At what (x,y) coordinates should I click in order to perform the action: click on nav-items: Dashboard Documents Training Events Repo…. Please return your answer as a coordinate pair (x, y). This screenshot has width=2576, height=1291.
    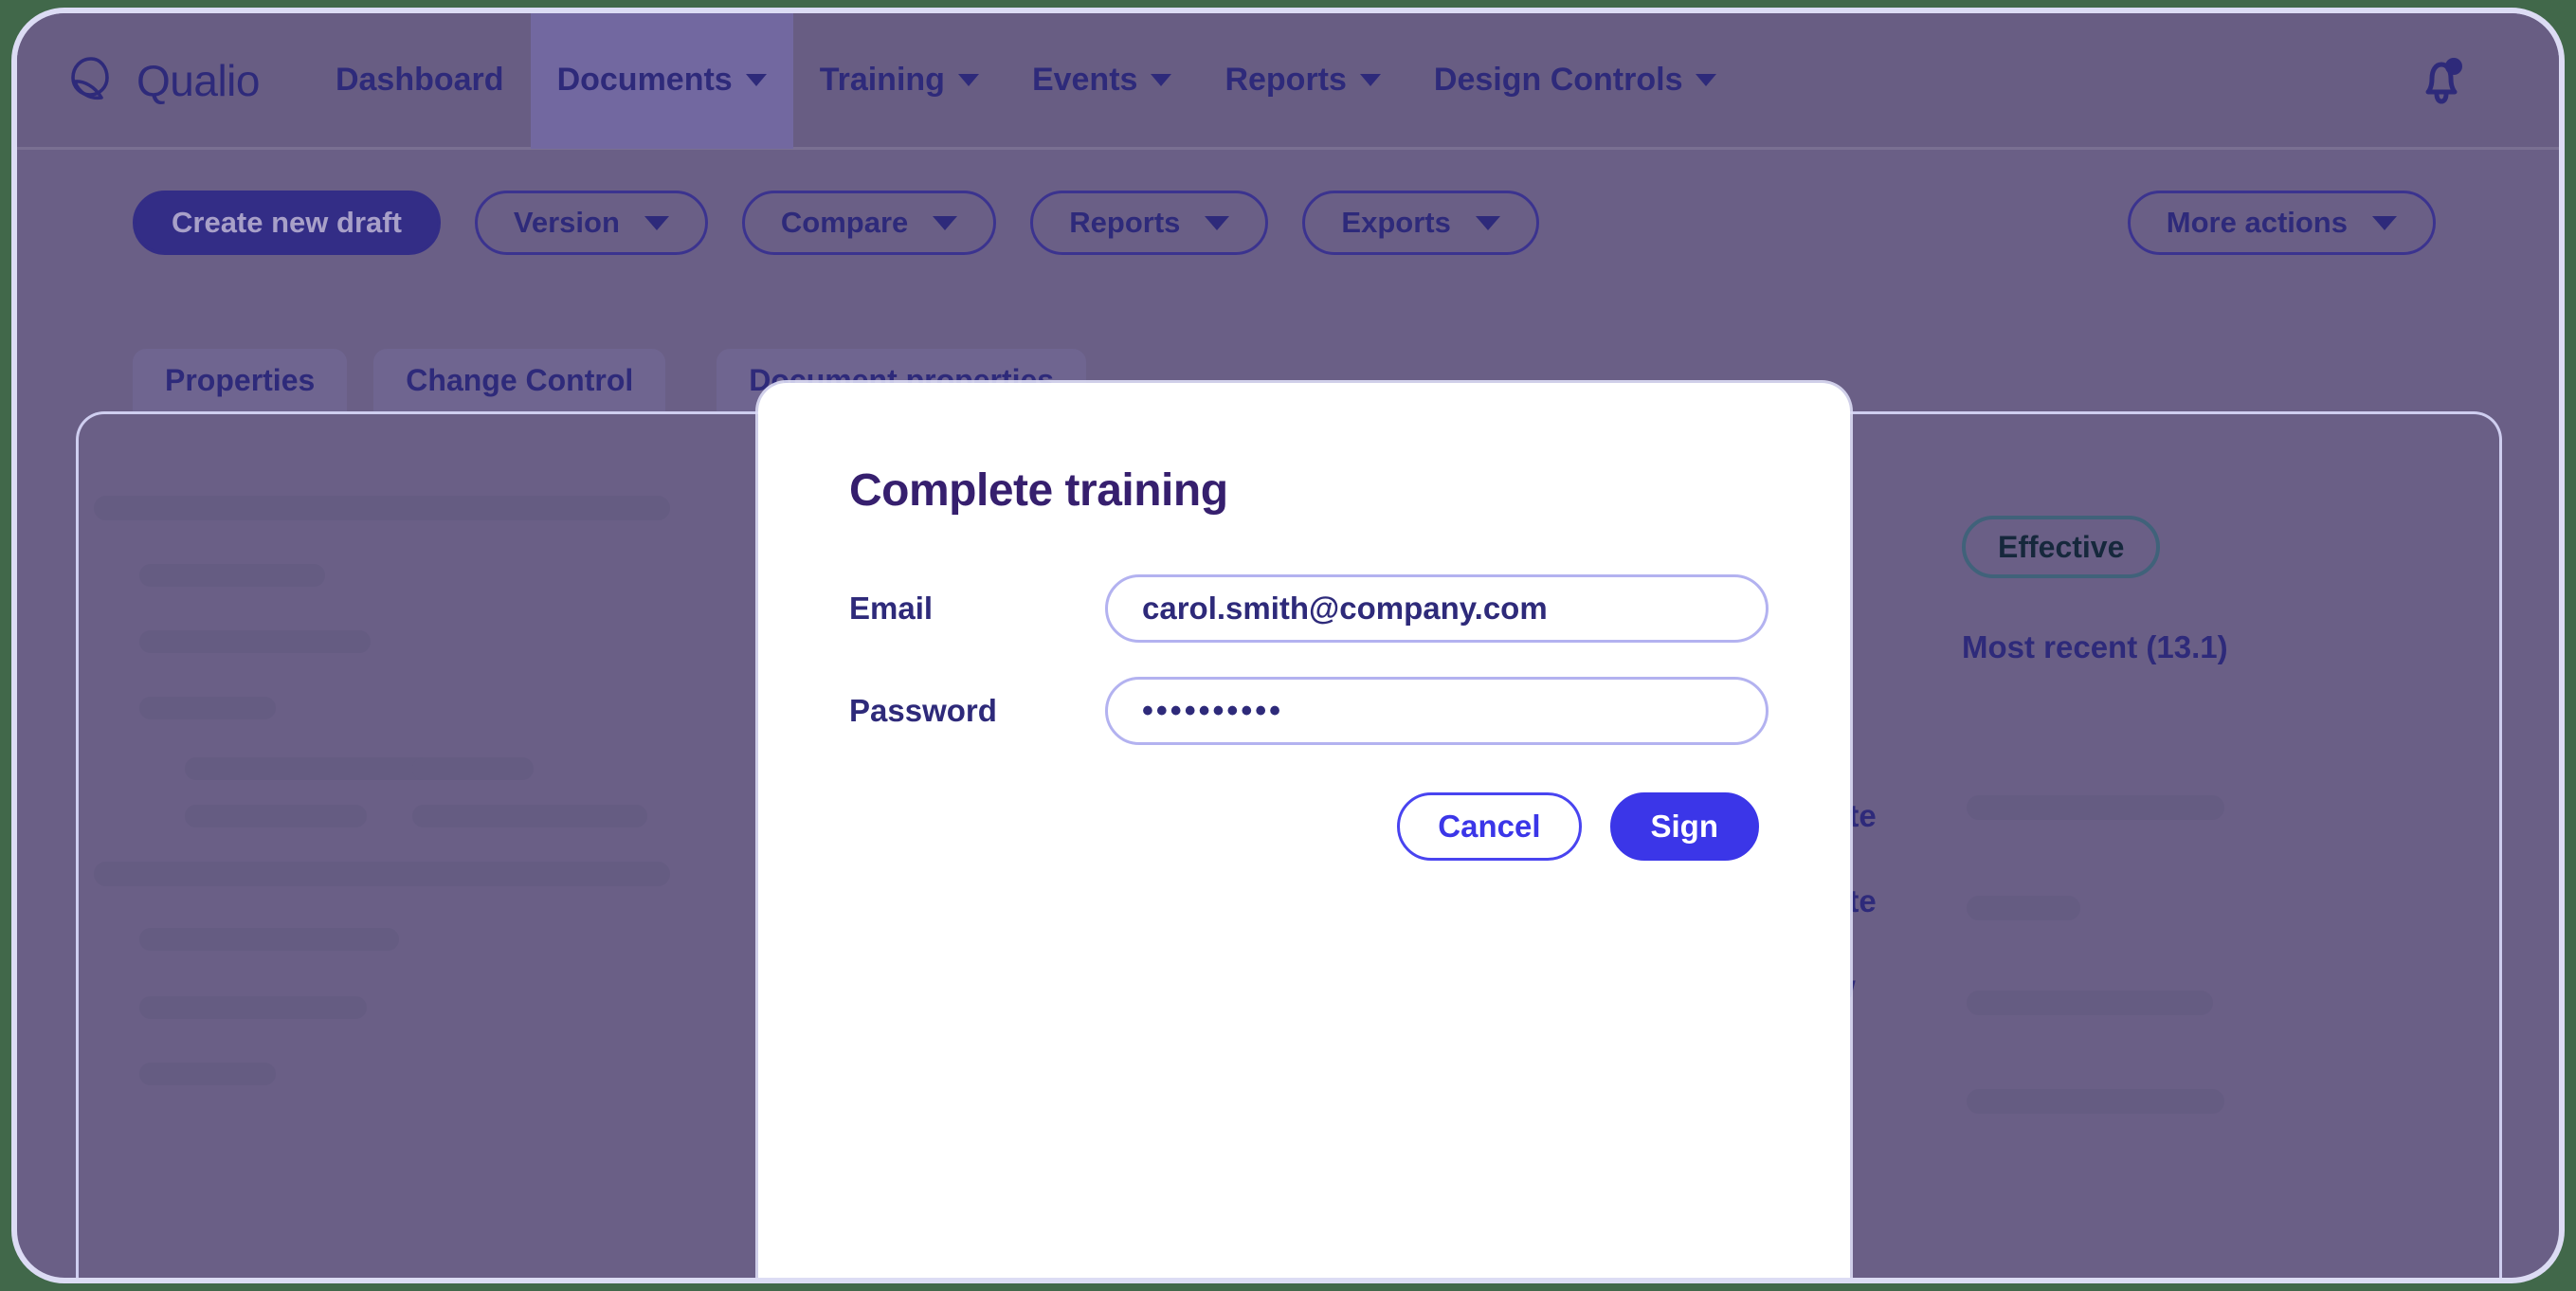
    Looking at the image, I should click on (1026, 81).